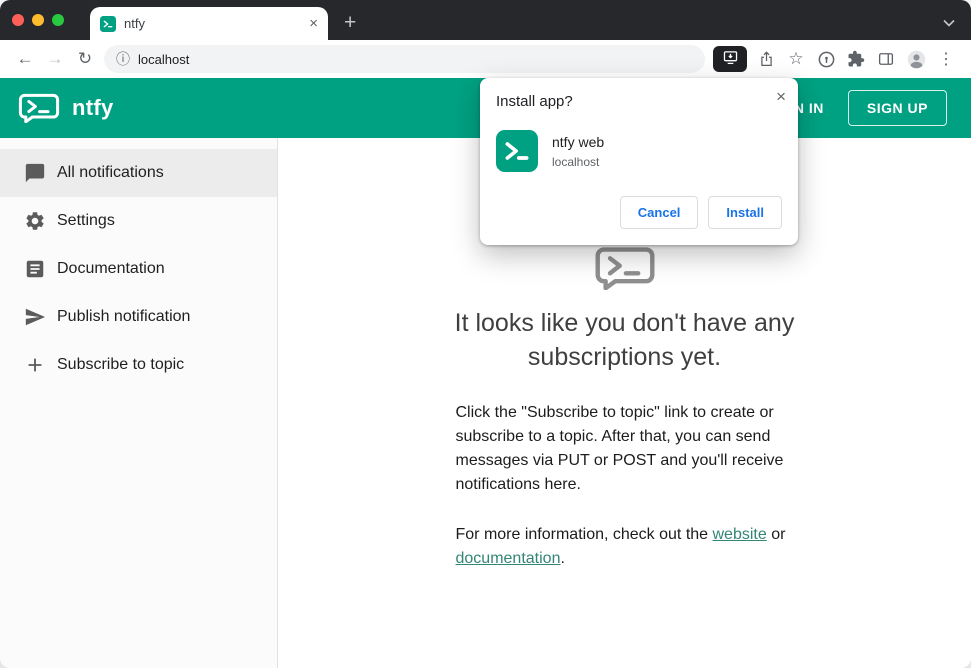 The height and width of the screenshot is (668, 971). What do you see at coordinates (576, 161) in the screenshot?
I see `dialog-app-origin: localhost` at bounding box center [576, 161].